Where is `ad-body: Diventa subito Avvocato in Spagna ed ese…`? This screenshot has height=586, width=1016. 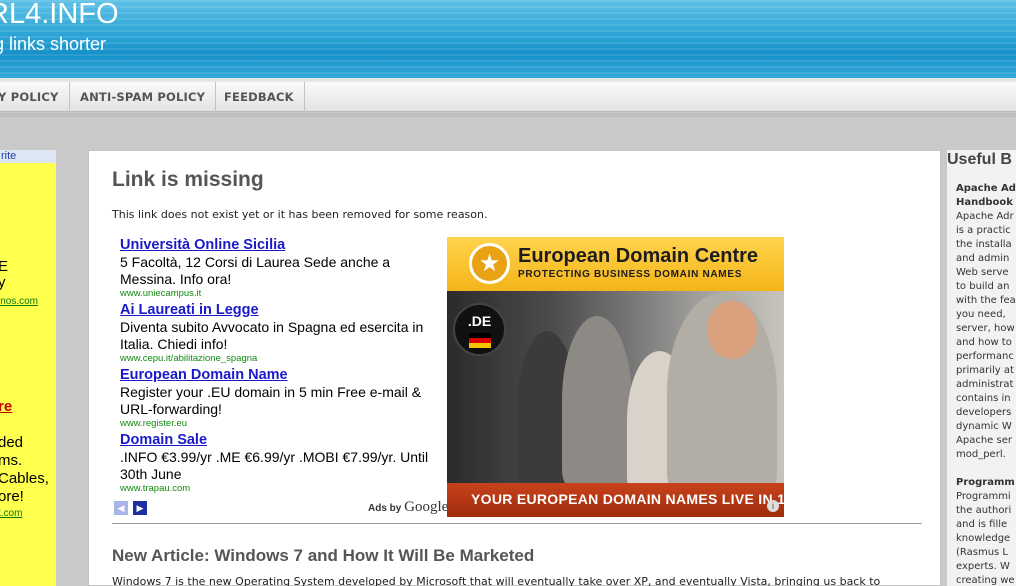
ad-body: Diventa subito Avvocato in Spagna ed ese… is located at coordinates (272, 335).